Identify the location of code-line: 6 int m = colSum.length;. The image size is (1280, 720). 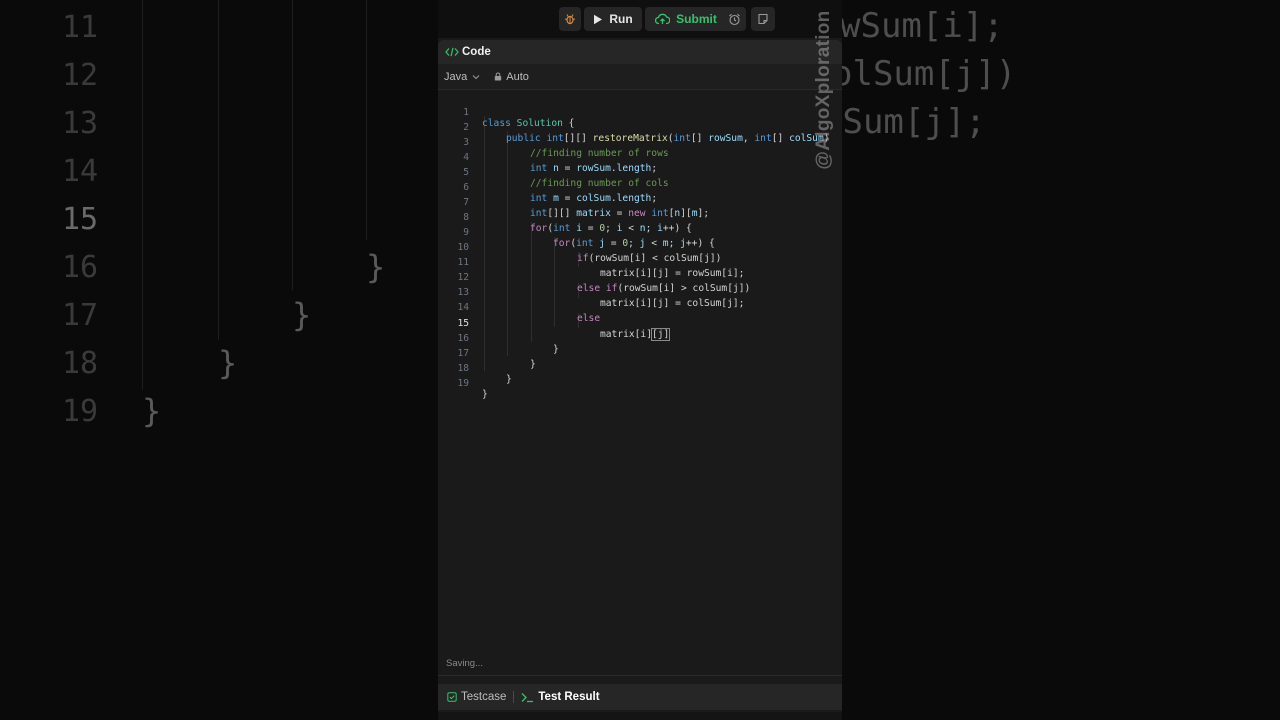
(640, 187).